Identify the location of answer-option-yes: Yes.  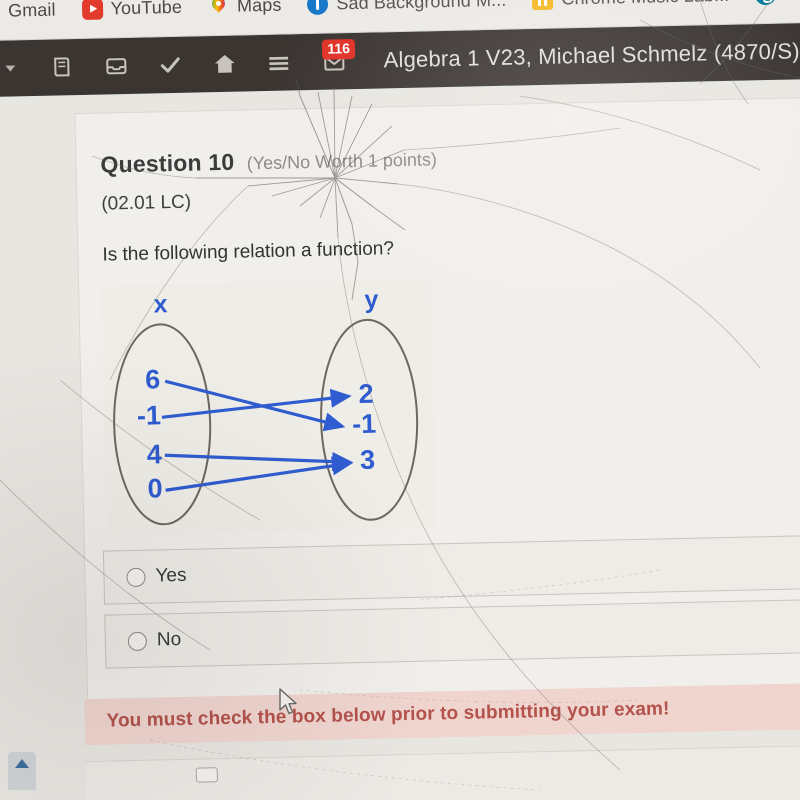
(451, 569).